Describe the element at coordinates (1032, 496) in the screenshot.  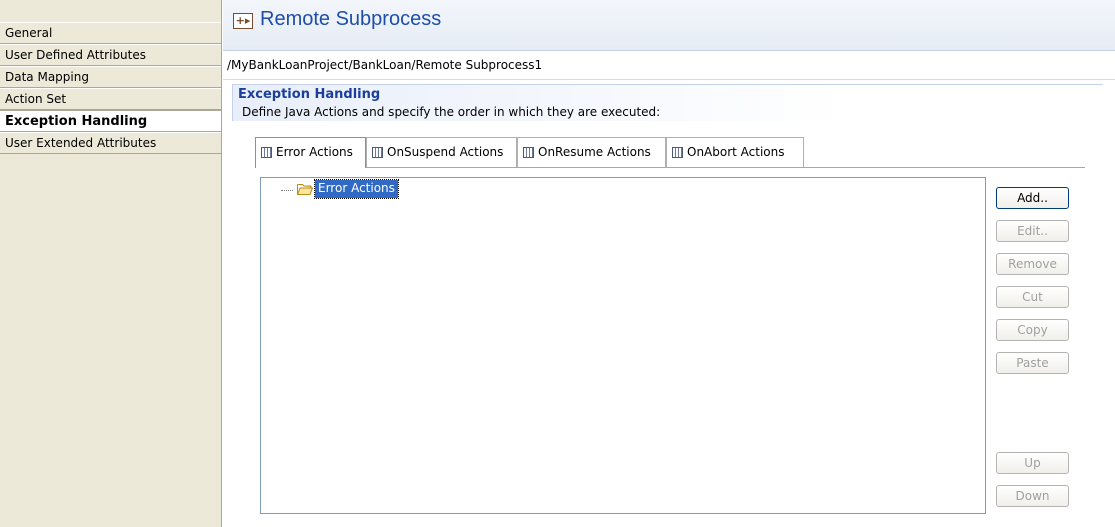
I see `down-button: Down` at that location.